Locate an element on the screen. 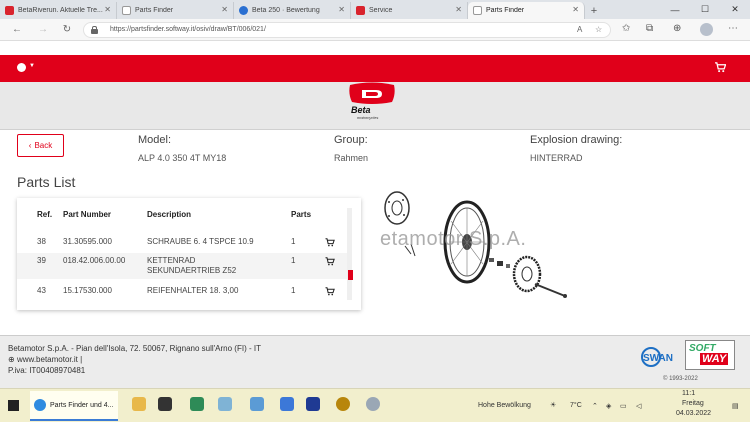  footer-website: ⊕ www.betamotor.it | is located at coordinates (45, 359).